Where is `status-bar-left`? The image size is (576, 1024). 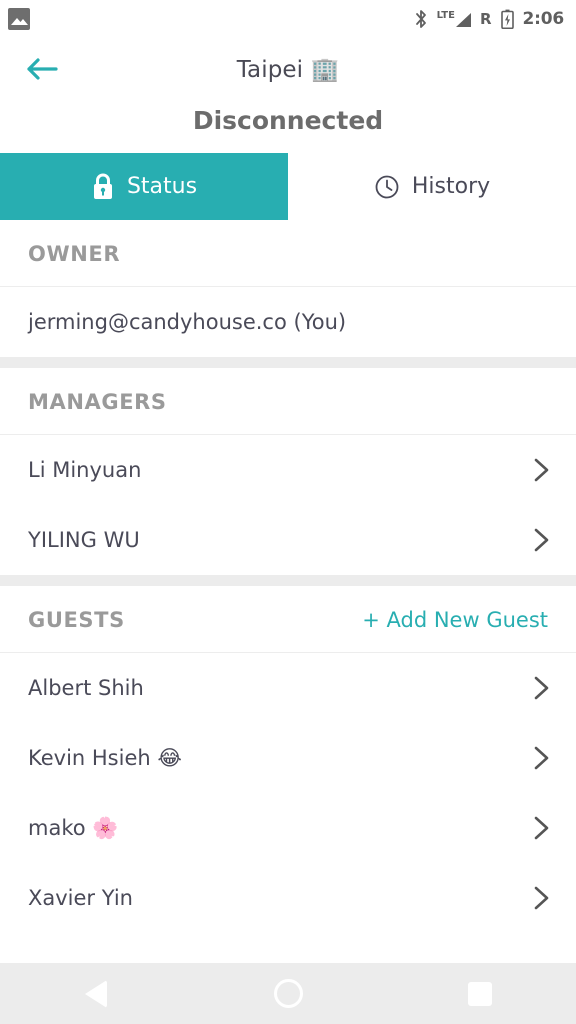
status-bar-left is located at coordinates (19, 19).